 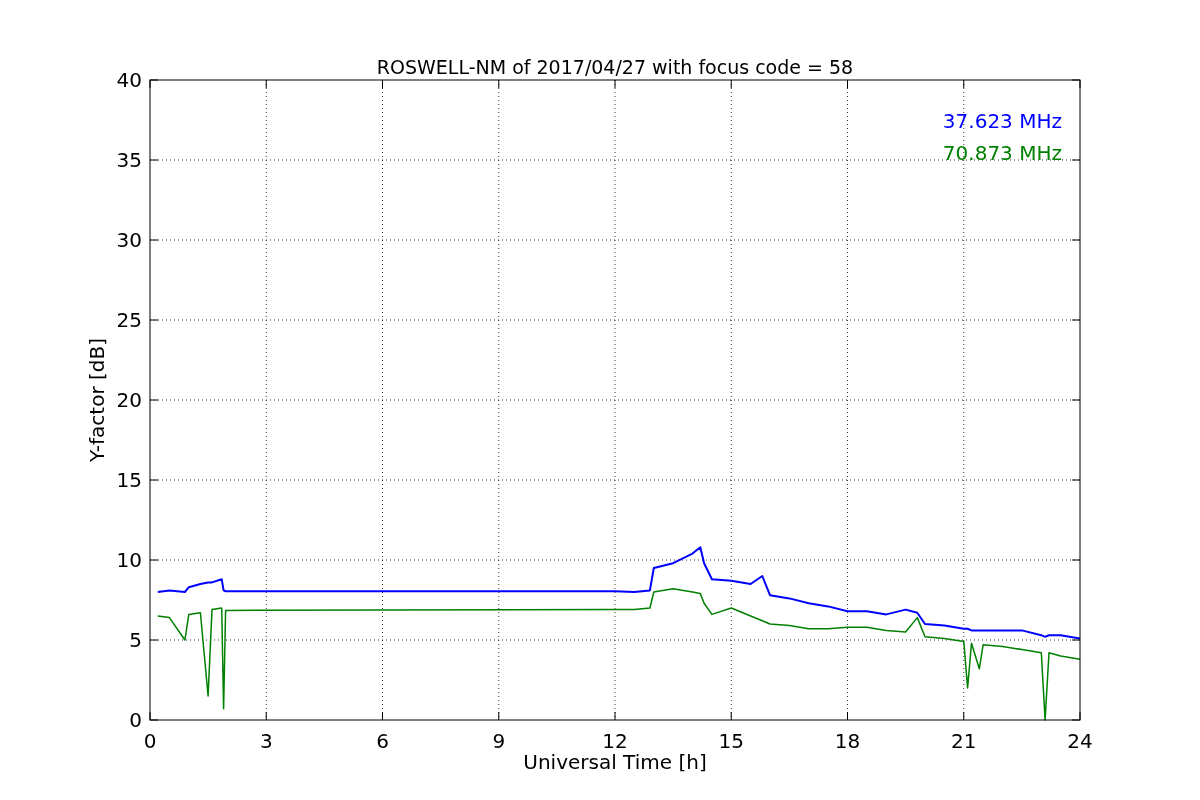 I want to click on tick-label: 20, so click(x=129, y=400).